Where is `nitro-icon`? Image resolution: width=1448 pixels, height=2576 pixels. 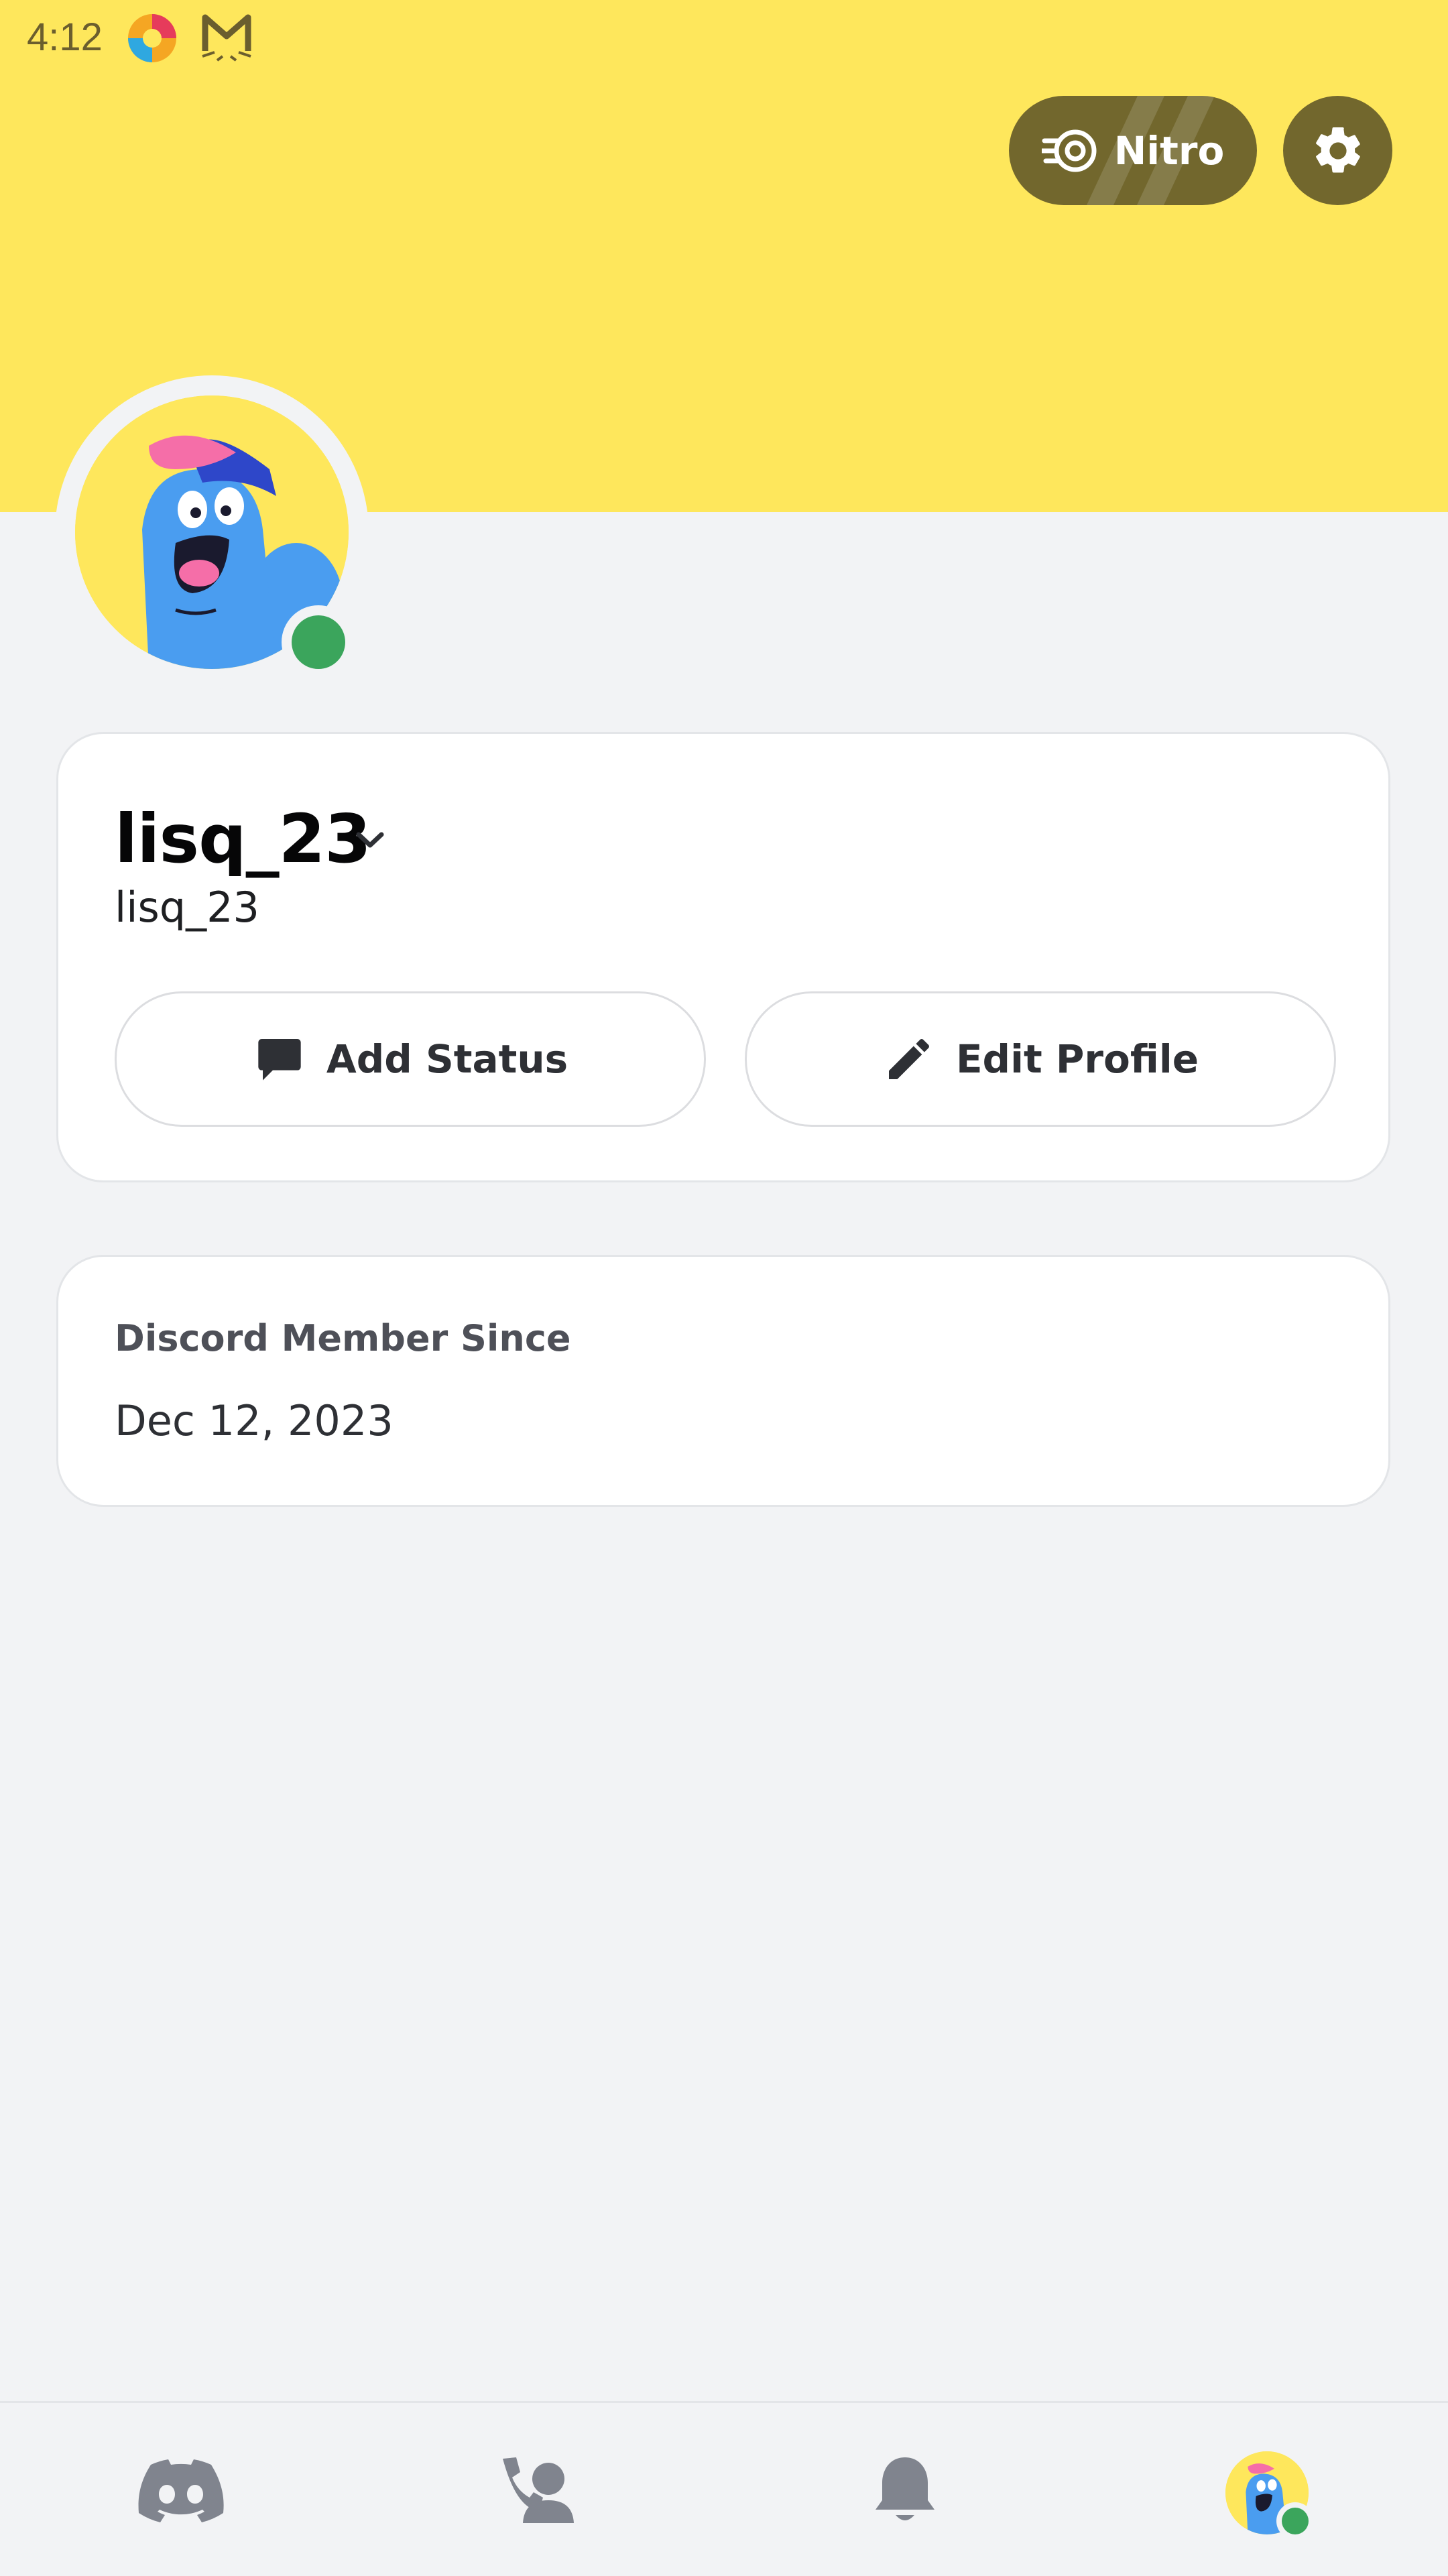
nitro-icon is located at coordinates (1069, 151).